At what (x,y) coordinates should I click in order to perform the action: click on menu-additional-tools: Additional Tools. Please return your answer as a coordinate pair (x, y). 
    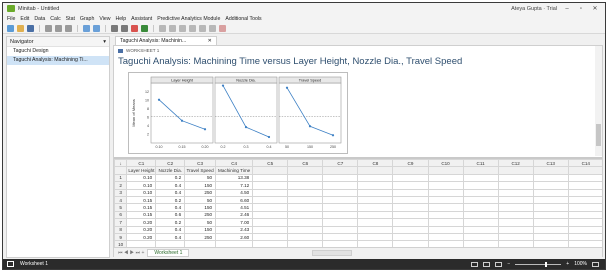
    Looking at the image, I should click on (243, 19).